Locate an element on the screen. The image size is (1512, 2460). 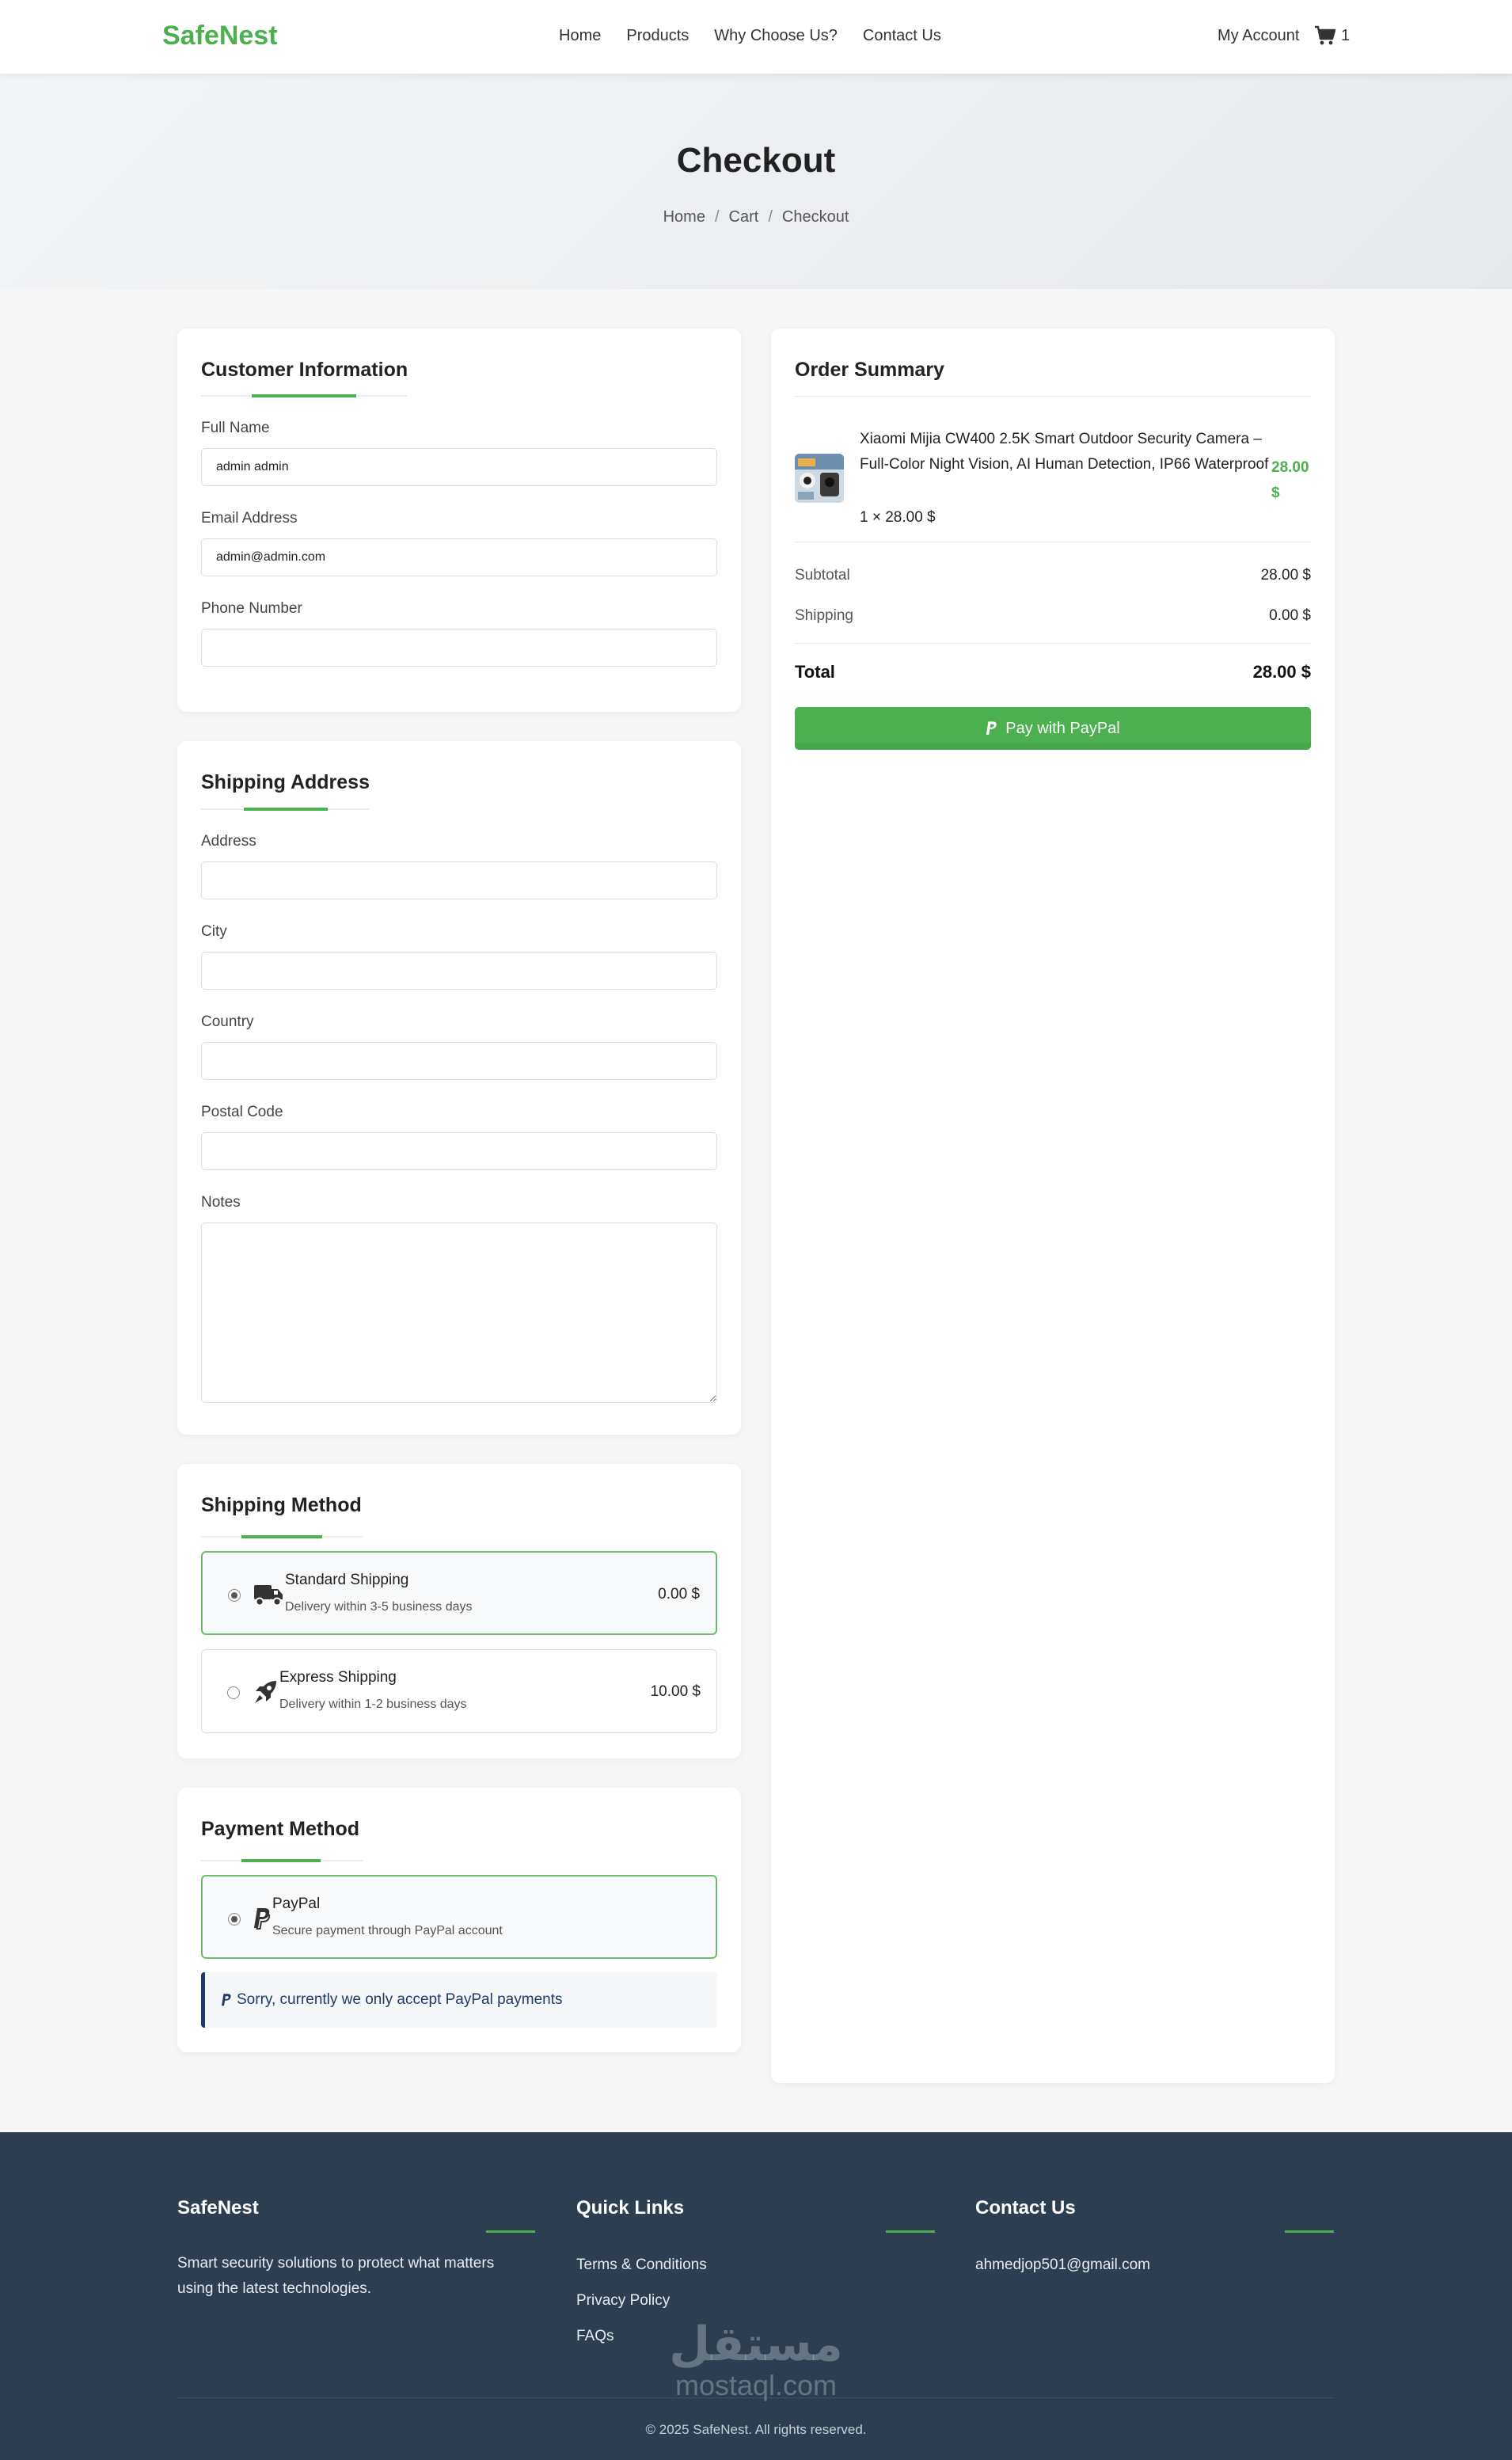
footer-link-faqs: FAQs is located at coordinates (595, 2336).